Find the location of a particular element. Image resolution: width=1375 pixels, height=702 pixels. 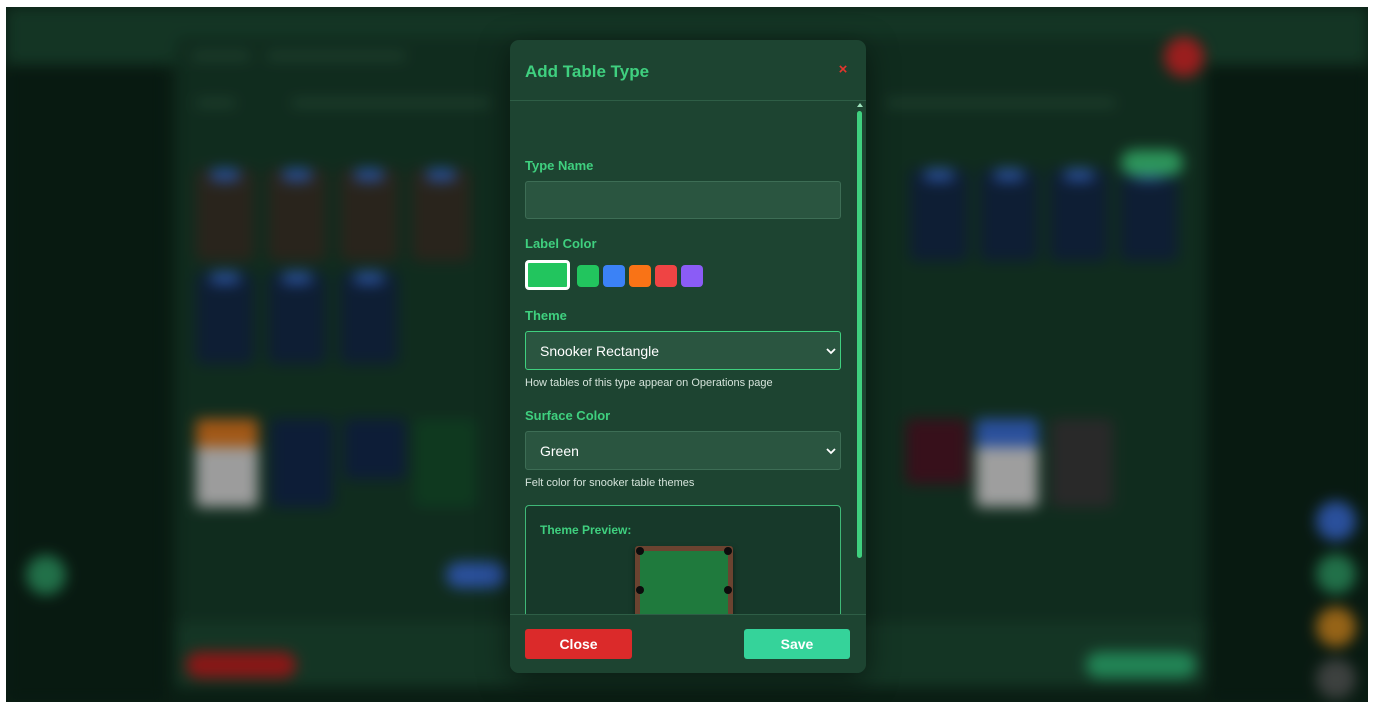

surface-color-help-text: Felt color for snooker table themes is located at coordinates (610, 483).